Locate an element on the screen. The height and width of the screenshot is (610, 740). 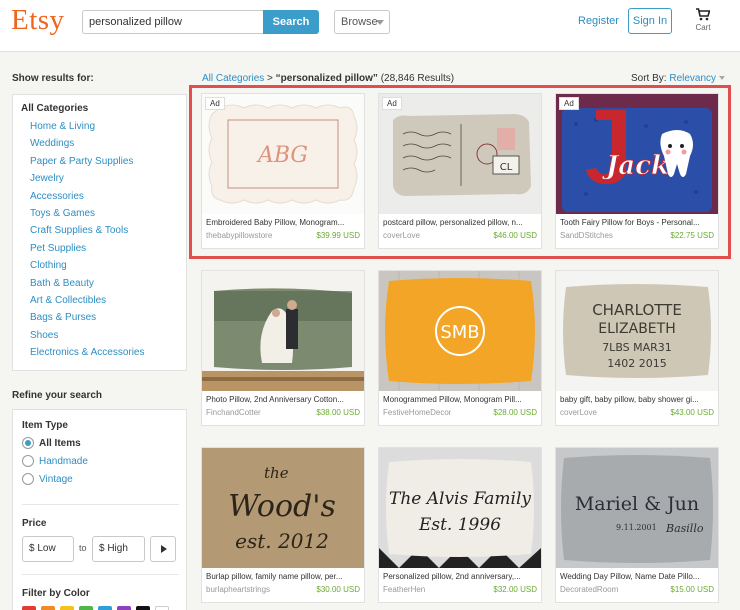
cart-icon is located at coordinates (703, 14).